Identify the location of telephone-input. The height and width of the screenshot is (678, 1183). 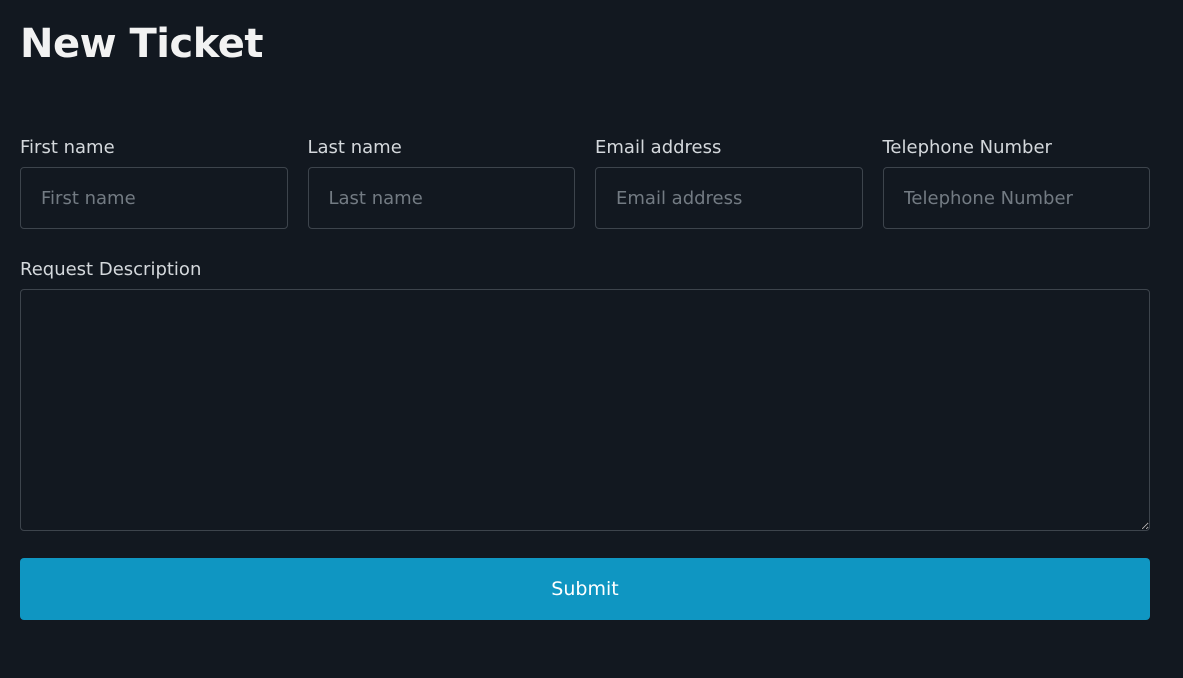
(1016, 198).